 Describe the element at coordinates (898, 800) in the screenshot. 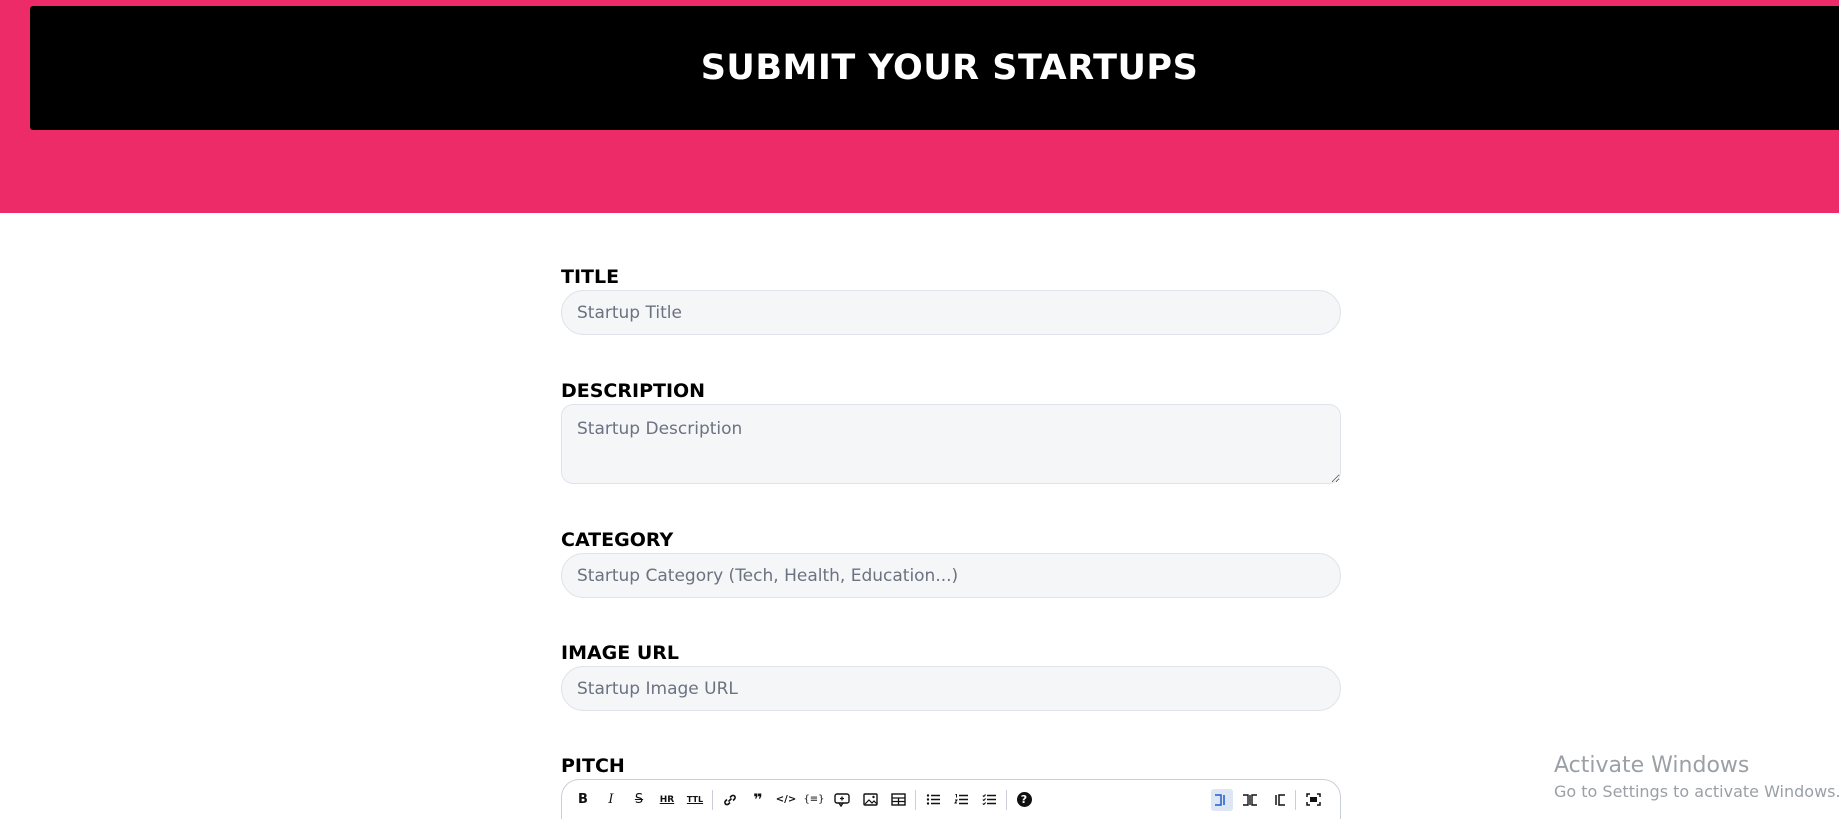

I see `table-icon` at that location.